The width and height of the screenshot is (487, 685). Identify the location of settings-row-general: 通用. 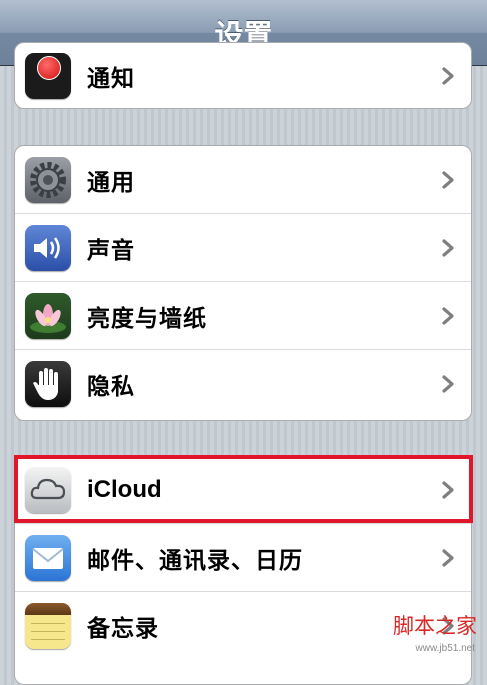
(243, 180).